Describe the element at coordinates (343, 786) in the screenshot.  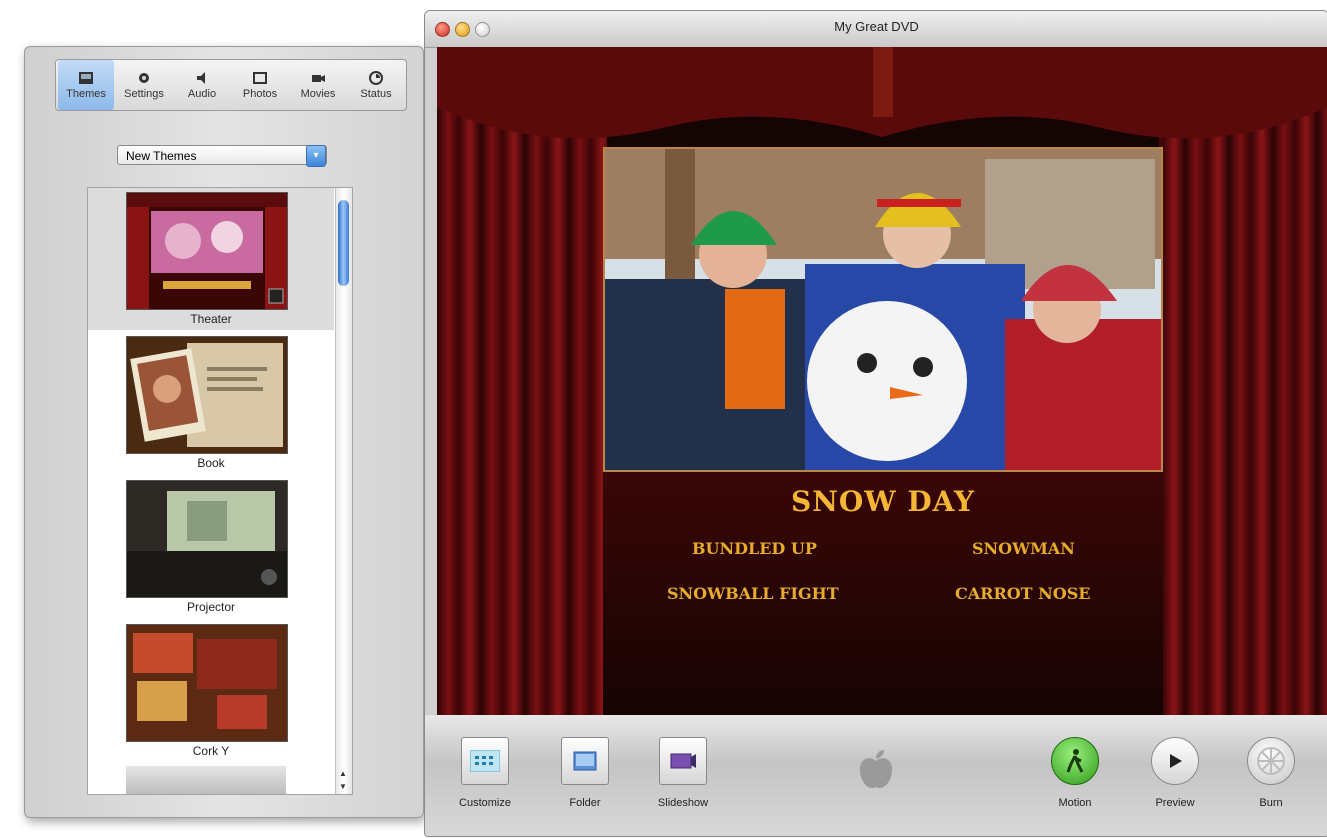
I see `scroll-down-icon: ▼` at that location.